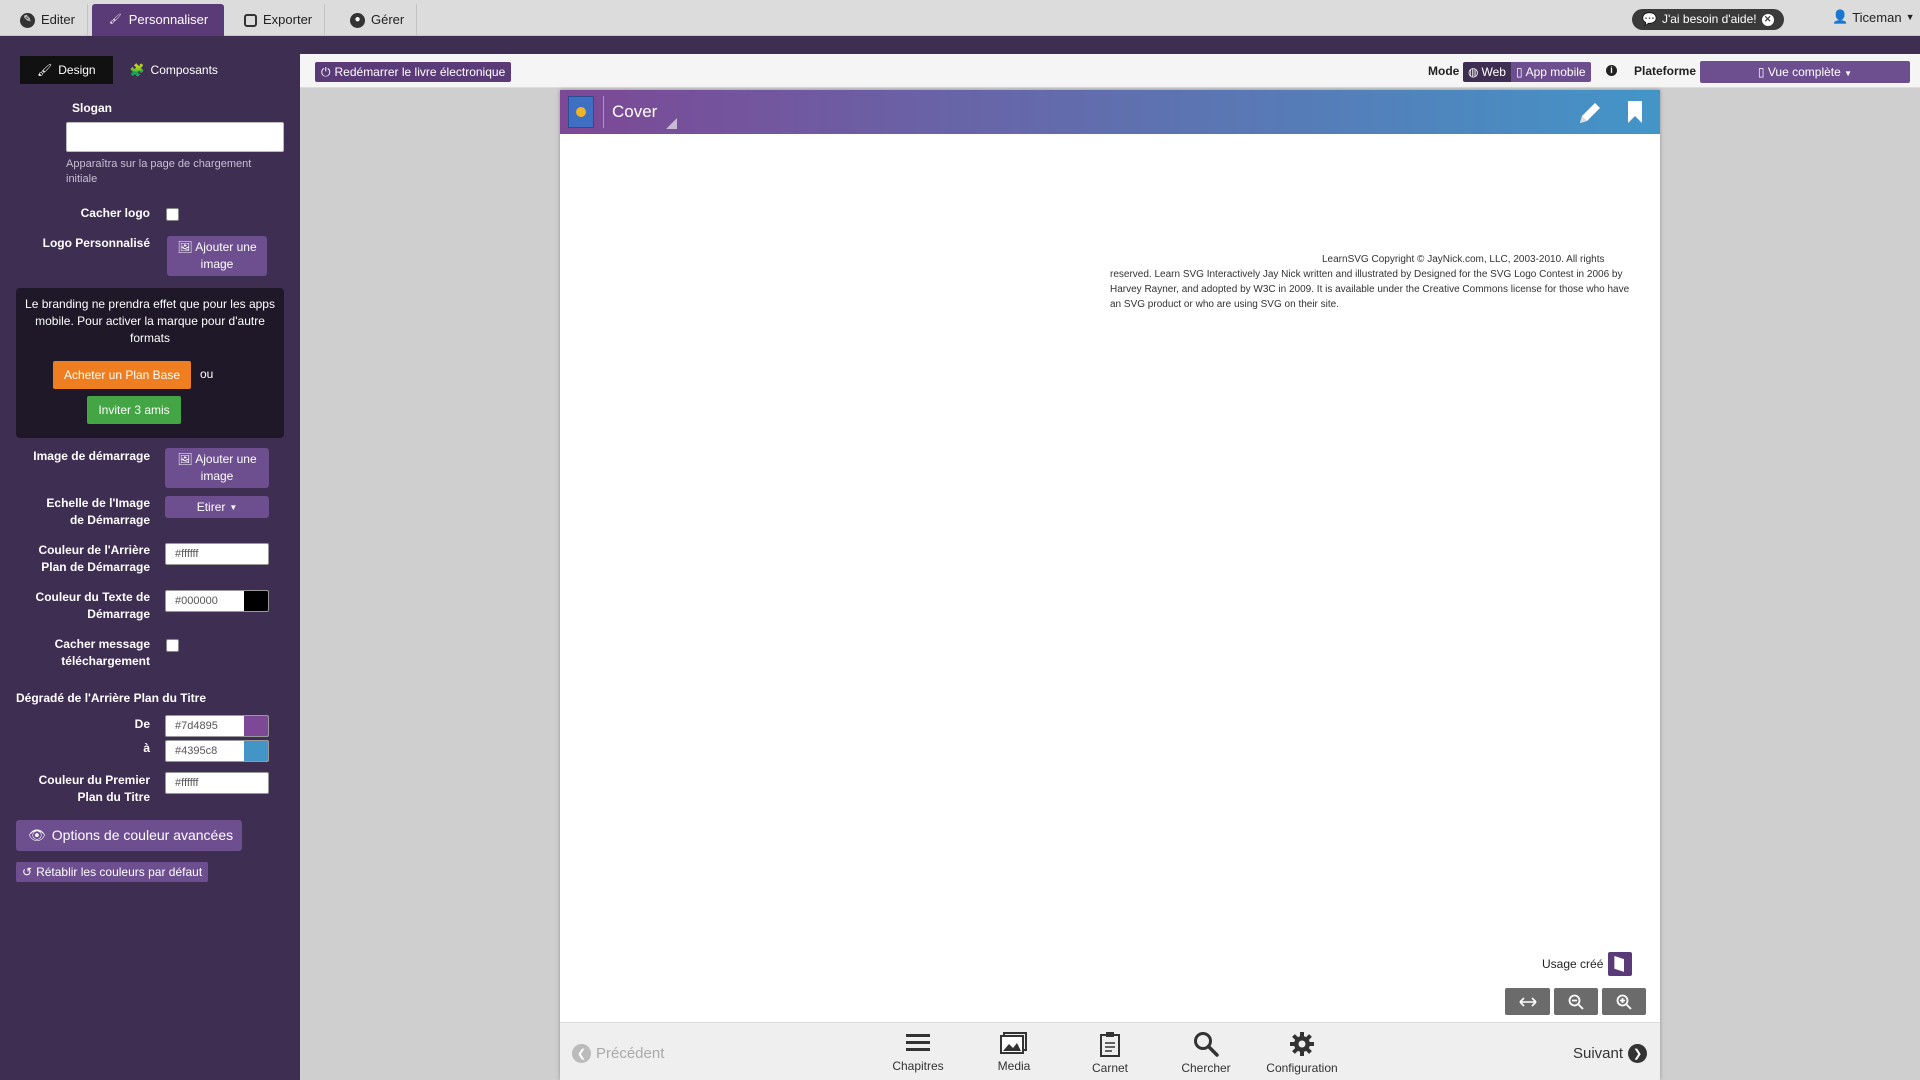  What do you see at coordinates (233, 507) in the screenshot?
I see `caret-down-icon: ▼` at bounding box center [233, 507].